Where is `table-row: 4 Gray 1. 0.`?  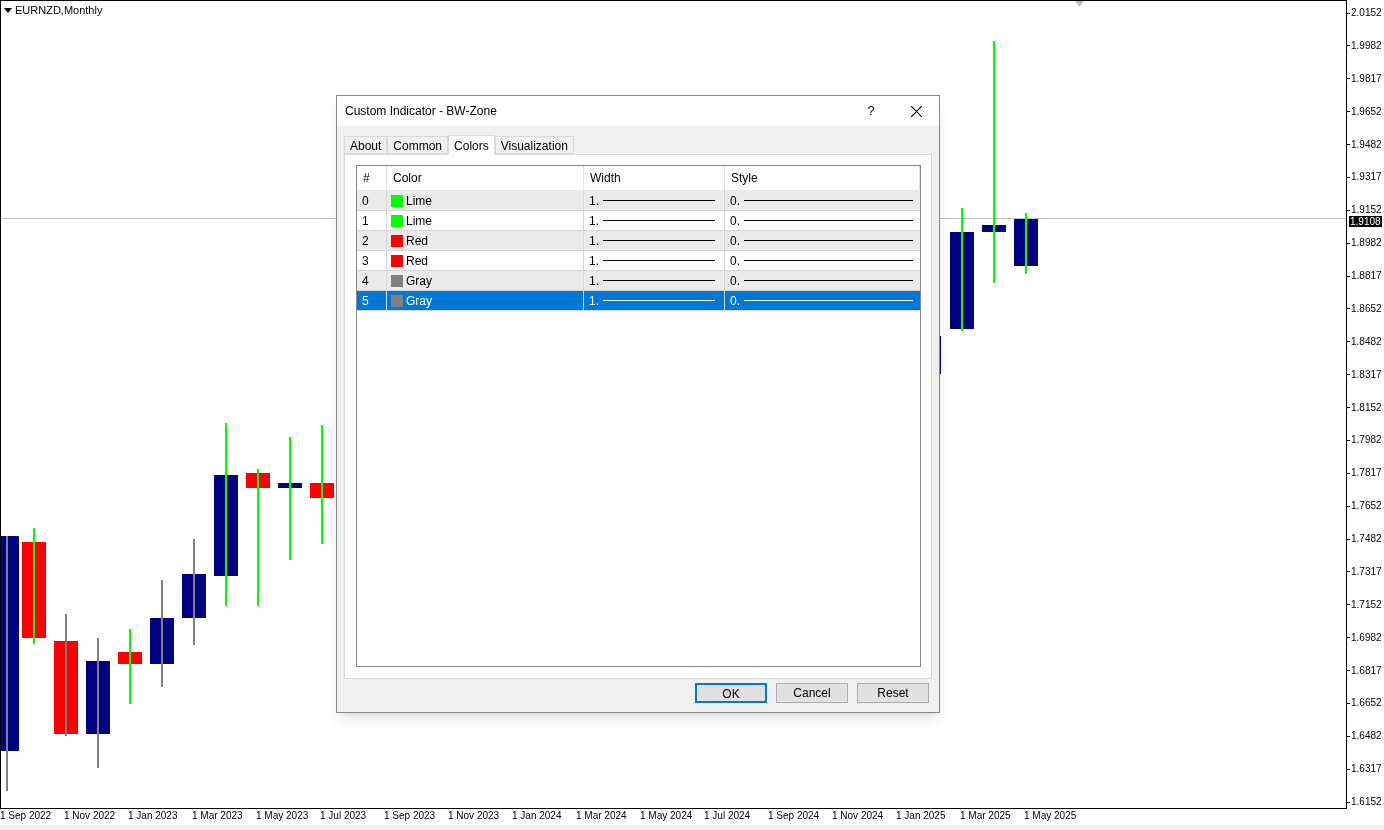 table-row: 4 Gray 1. 0. is located at coordinates (638, 281).